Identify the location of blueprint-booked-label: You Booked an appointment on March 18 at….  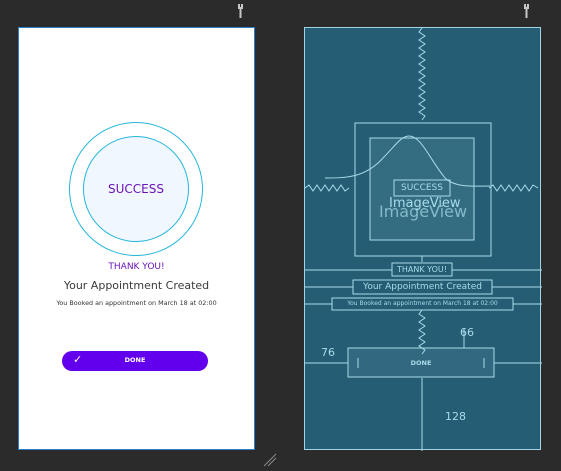
(422, 303).